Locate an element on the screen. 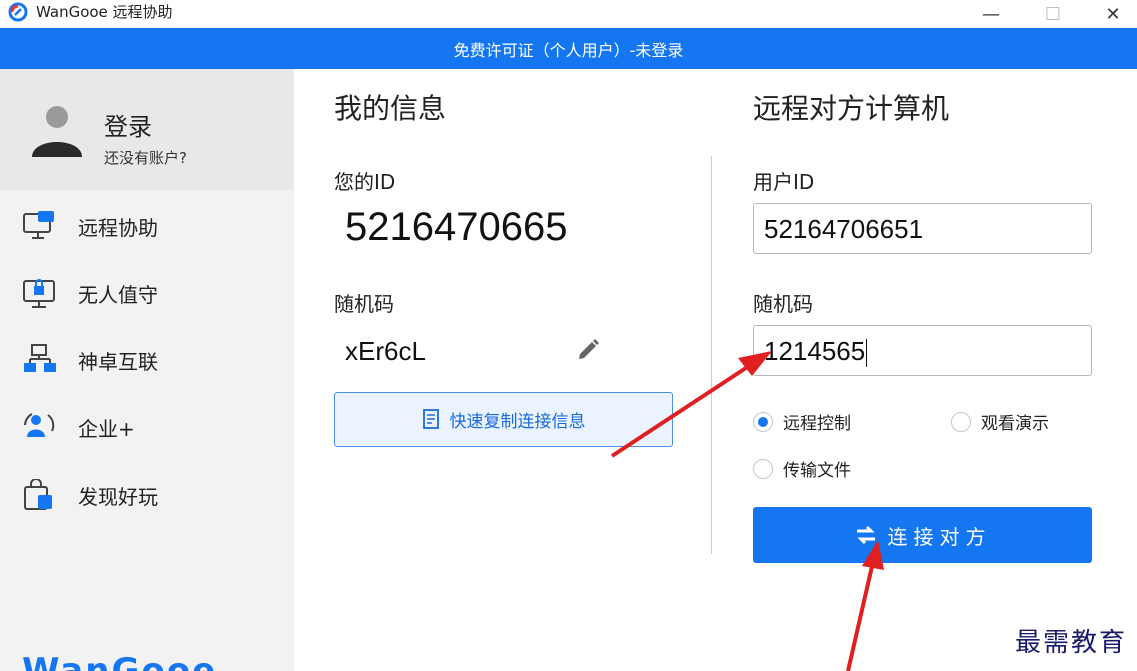 This screenshot has height=671, width=1137. sidebar-item-unattended: 无人值守 is located at coordinates (147, 293).